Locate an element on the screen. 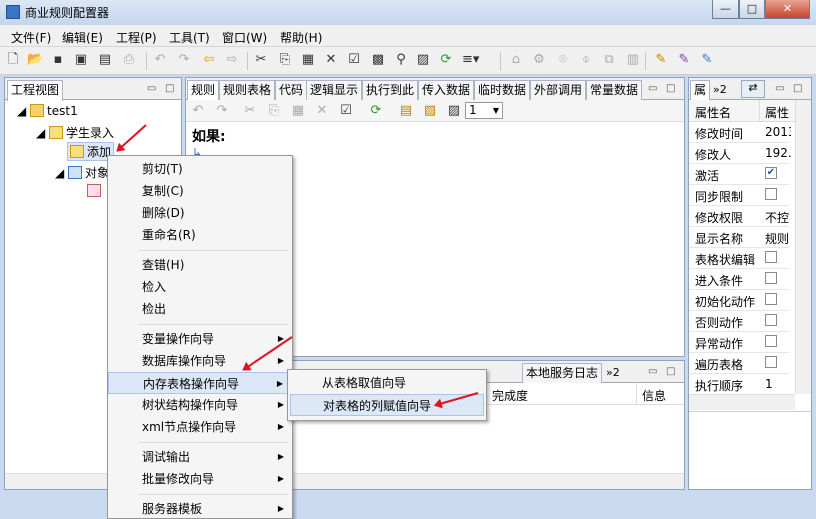  open-icon: 📂 is located at coordinates (35, 60).